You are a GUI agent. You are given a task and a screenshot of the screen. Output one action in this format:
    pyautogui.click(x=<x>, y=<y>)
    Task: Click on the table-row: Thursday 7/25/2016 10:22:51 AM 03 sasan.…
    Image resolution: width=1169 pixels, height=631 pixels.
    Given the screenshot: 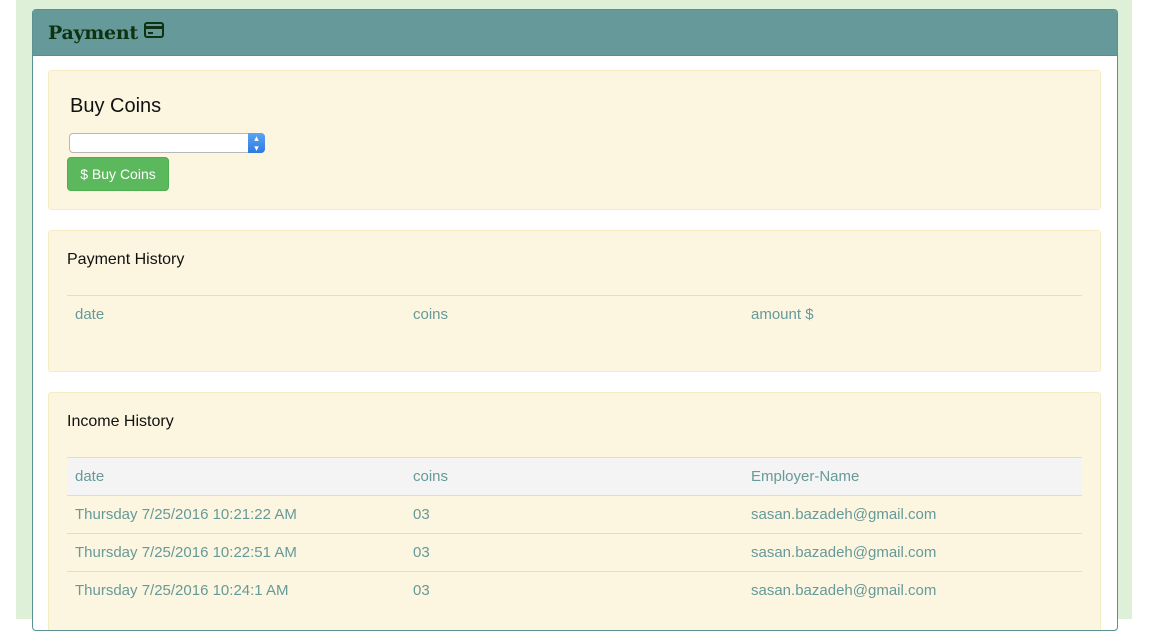 What is the action you would take?
    pyautogui.click(x=574, y=552)
    